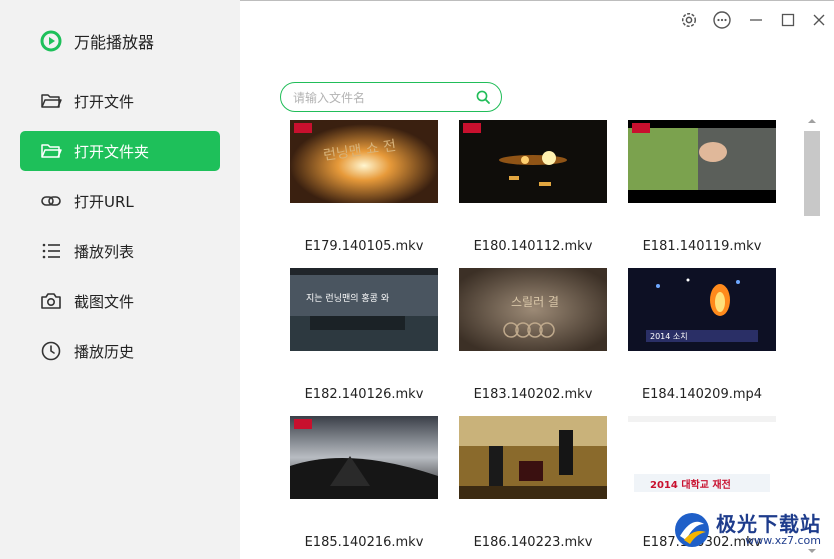  I want to click on search-icon, so click(483, 97).